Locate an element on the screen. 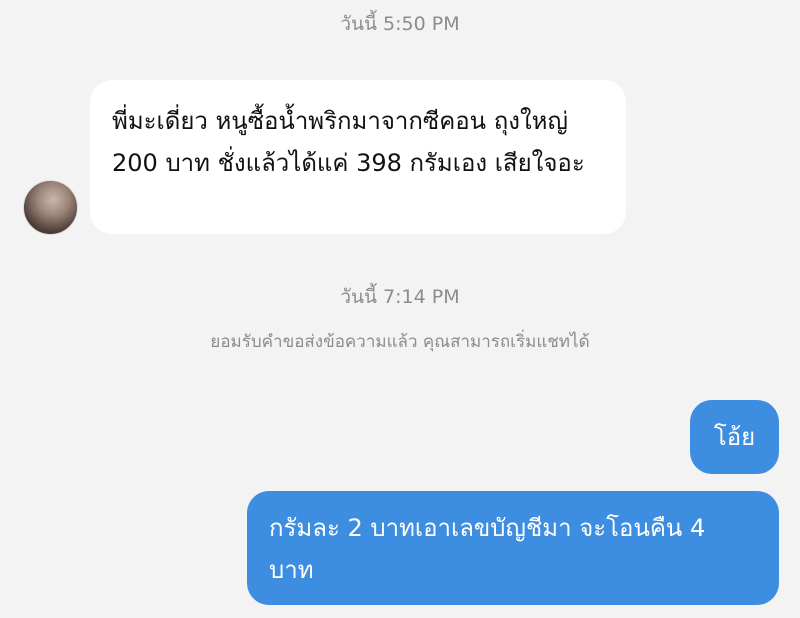 The height and width of the screenshot is (618, 800). timestamp-2: วันนี้ 7:14 PM is located at coordinates (400, 297).